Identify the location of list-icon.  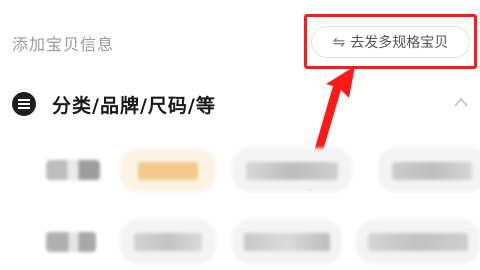
(24, 104).